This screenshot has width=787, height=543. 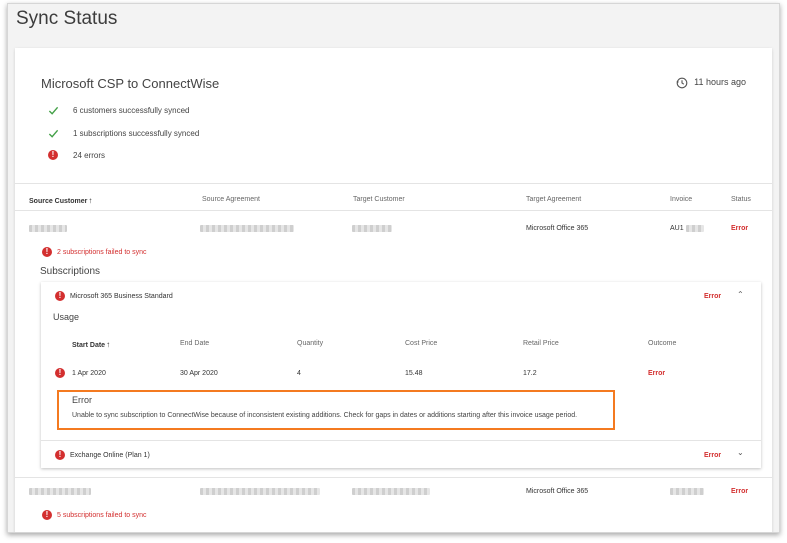 I want to click on column-header-cost-price: Cost Price, so click(x=421, y=343).